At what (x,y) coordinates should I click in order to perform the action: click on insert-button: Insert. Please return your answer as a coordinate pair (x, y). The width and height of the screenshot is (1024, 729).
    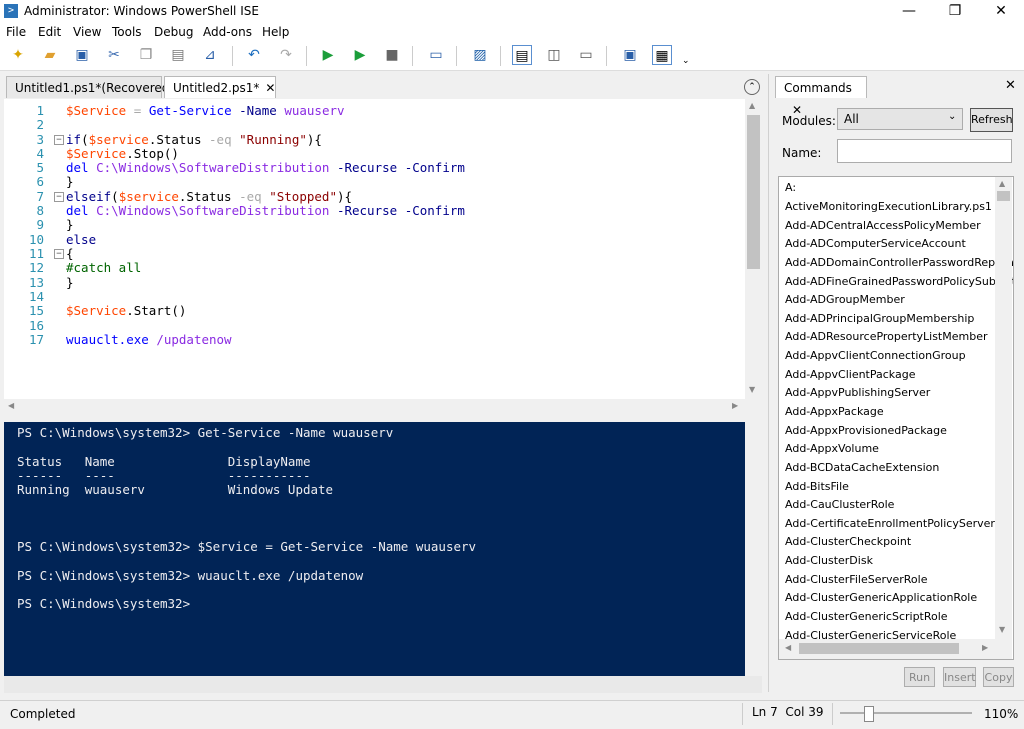
    Looking at the image, I should click on (959, 677).